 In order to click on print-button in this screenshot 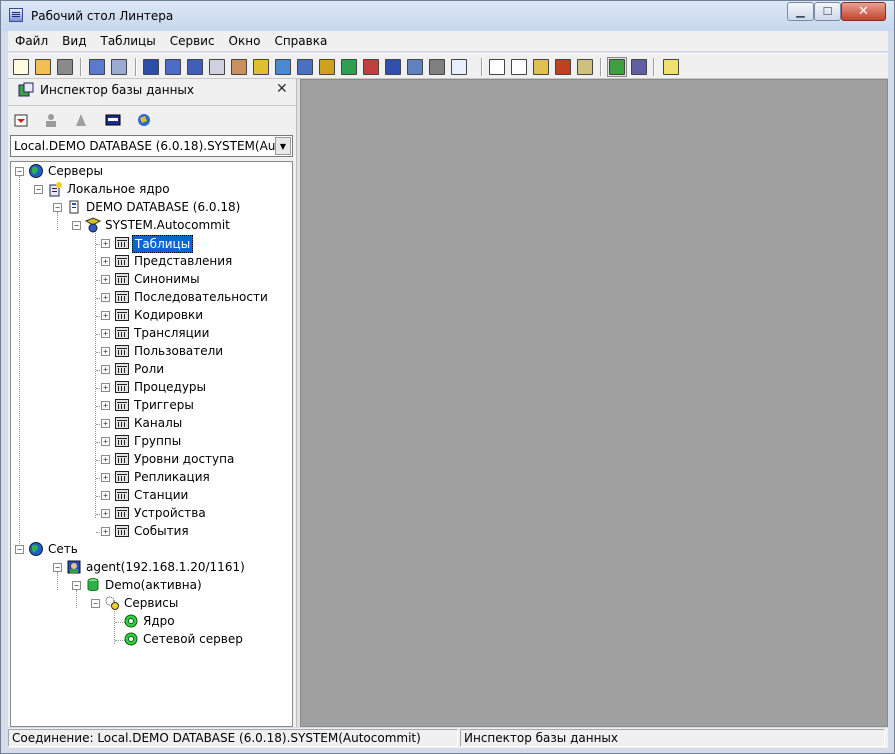, I will do `click(437, 67)`.